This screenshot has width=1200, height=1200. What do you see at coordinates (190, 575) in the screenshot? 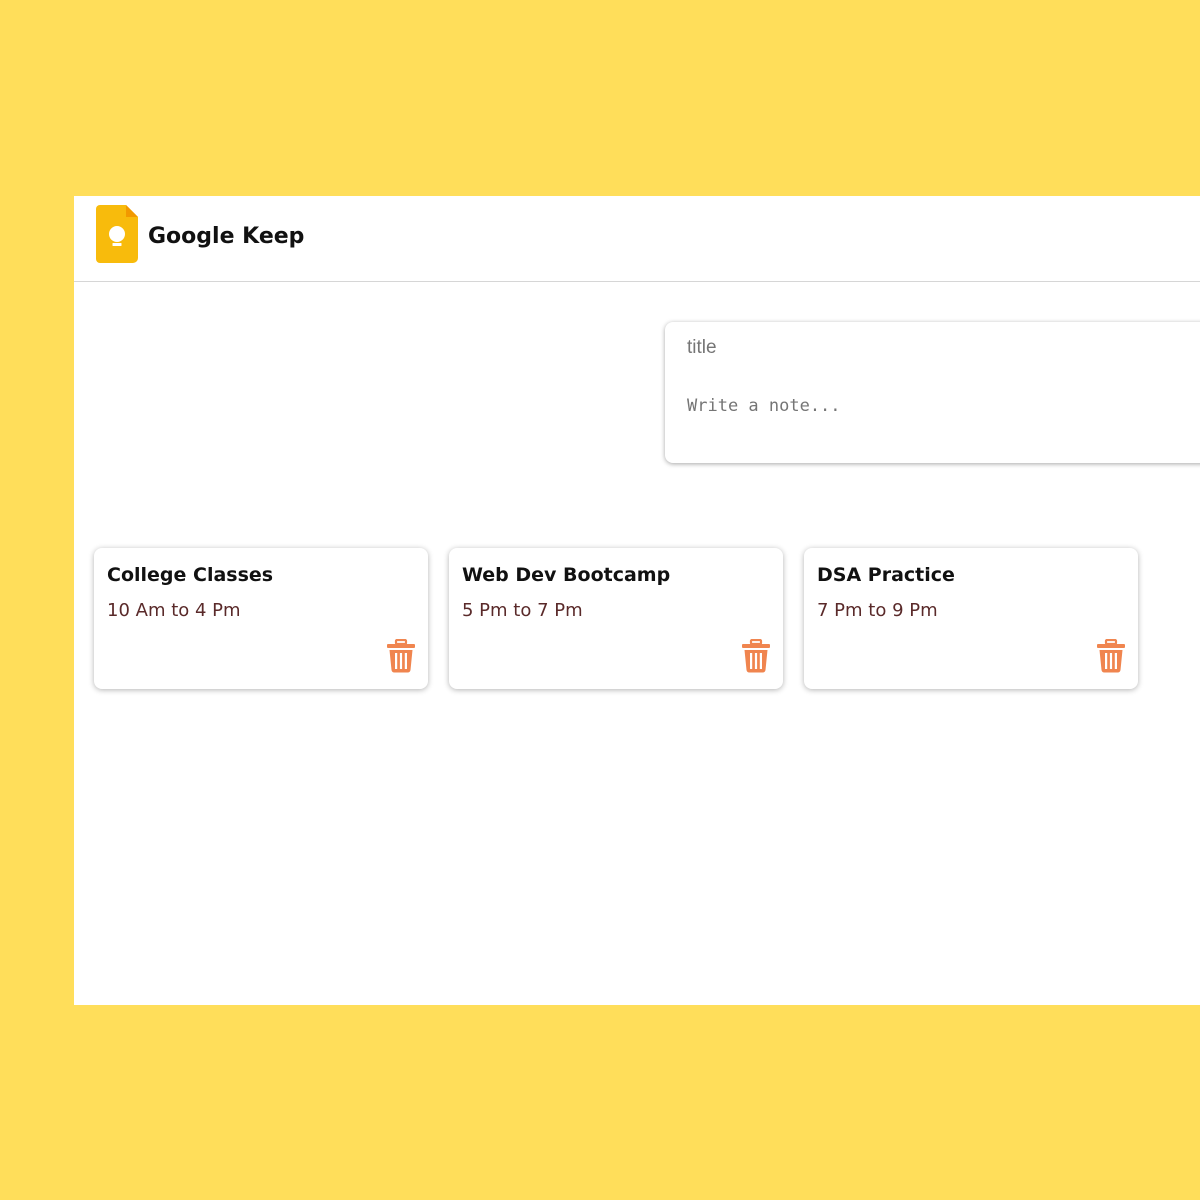
I see `note-title: College Classes` at bounding box center [190, 575].